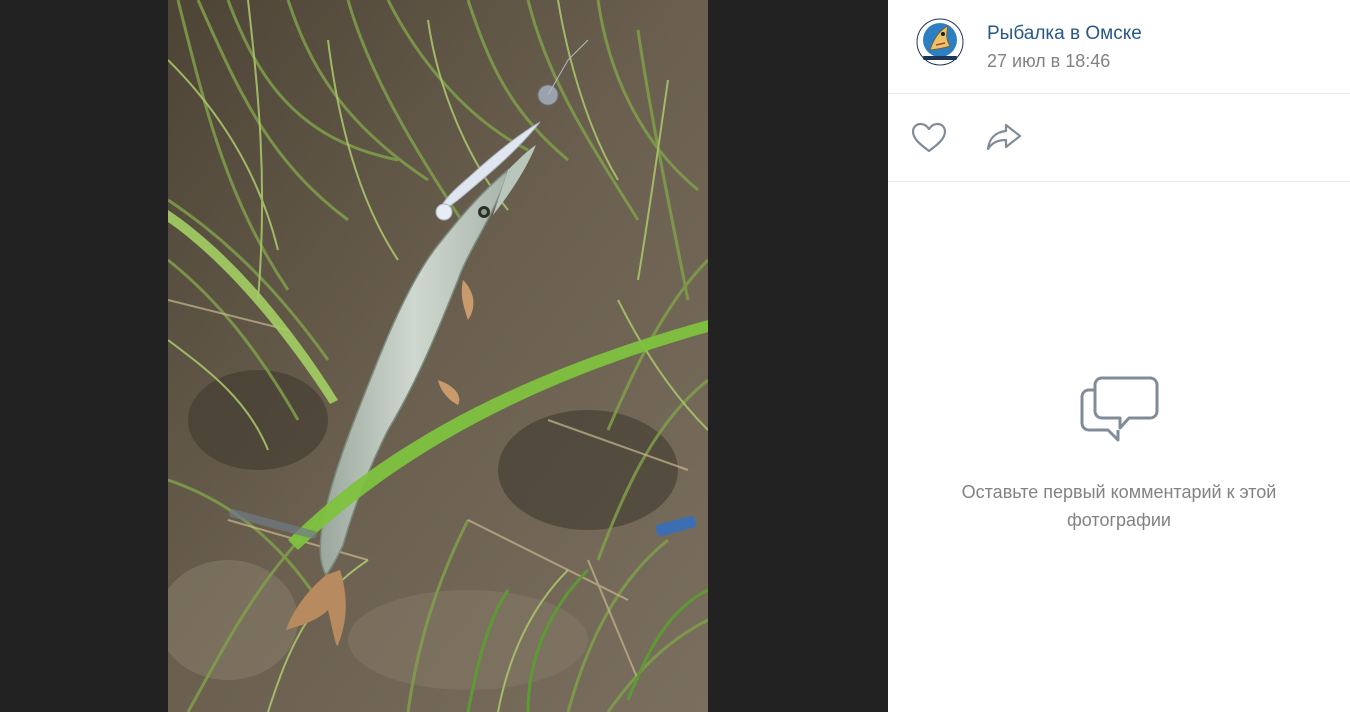  What do you see at coordinates (1048, 61) in the screenshot?
I see `post-date-link: 27 июл в 18:46` at bounding box center [1048, 61].